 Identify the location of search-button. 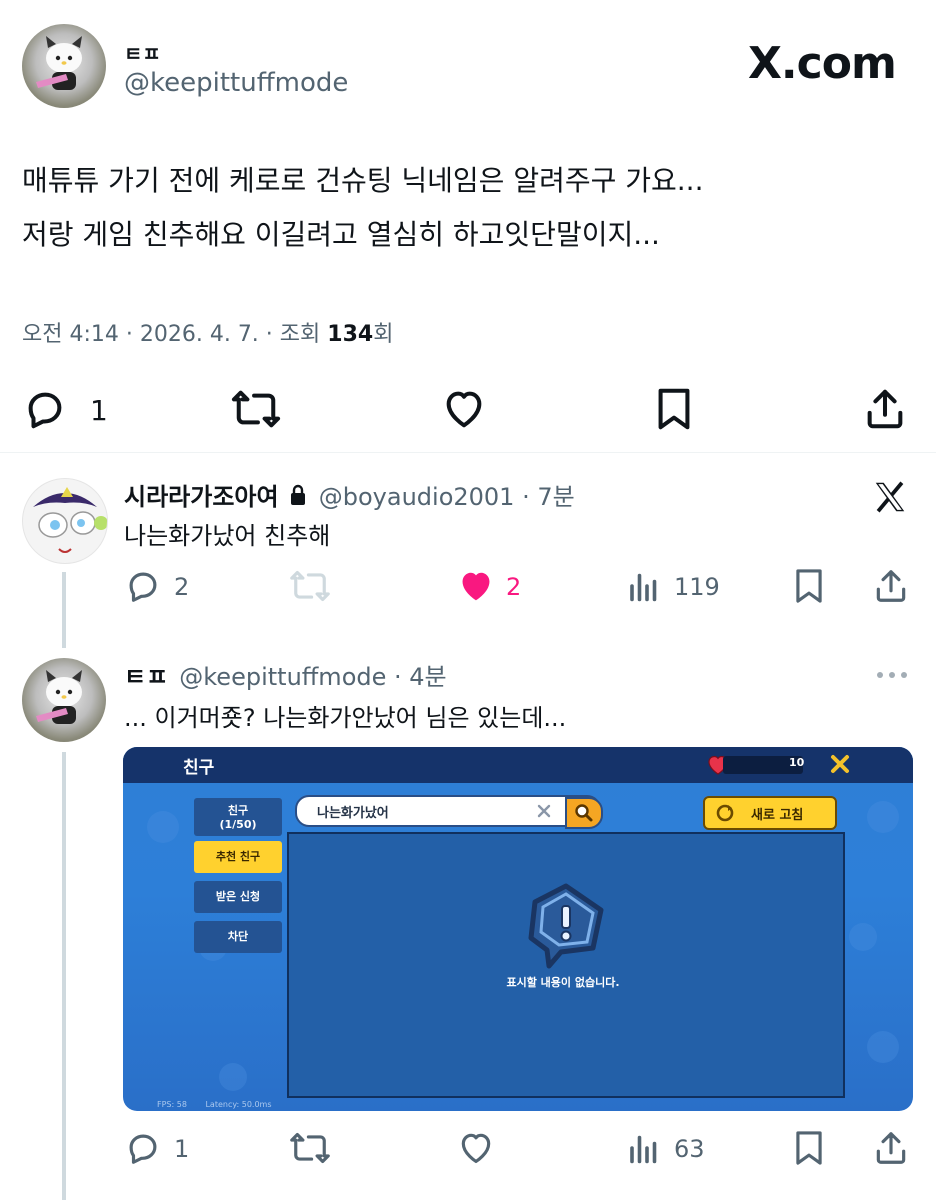
(584, 813).